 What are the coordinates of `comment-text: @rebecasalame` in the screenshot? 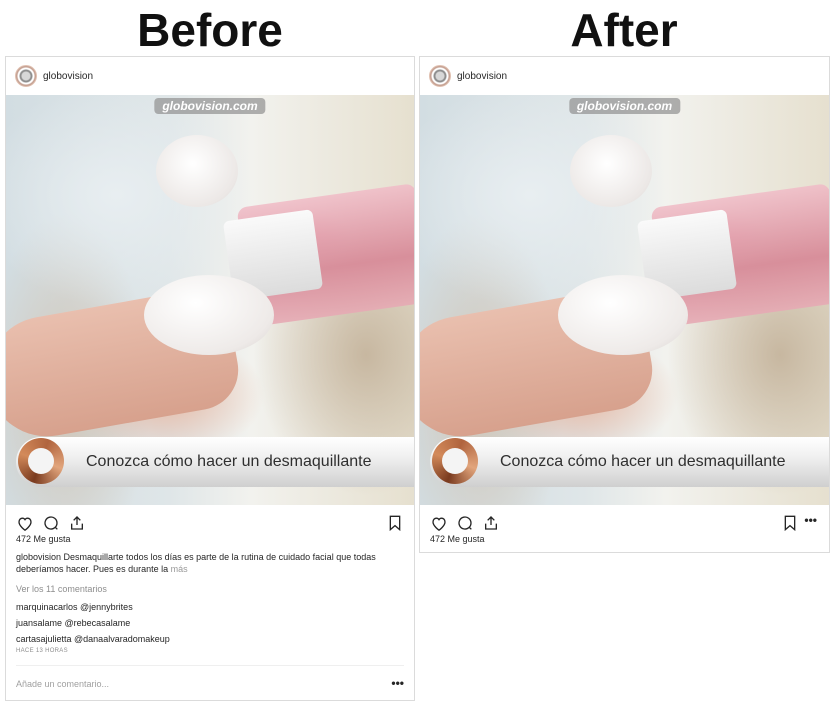 It's located at (96, 623).